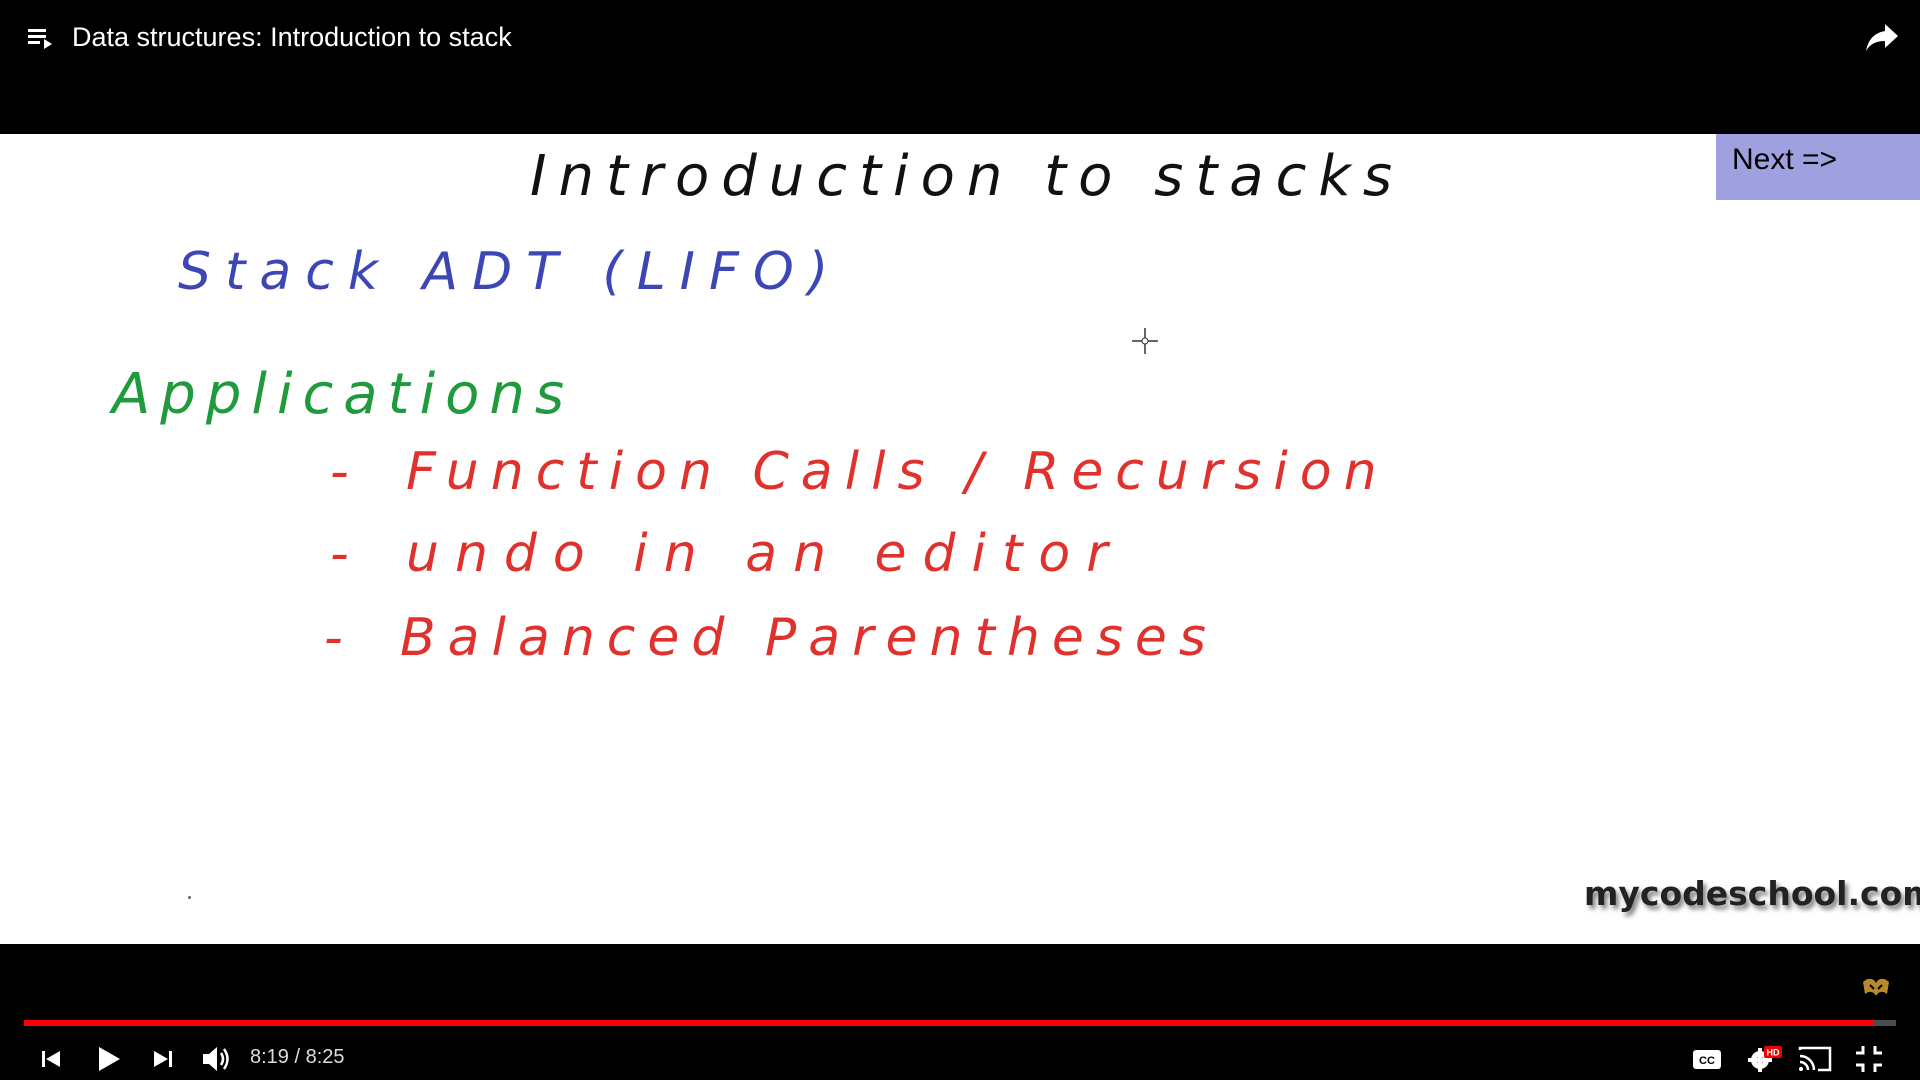  What do you see at coordinates (960, 1012) in the screenshot?
I see `control-bar: 8:19 / 8:25 CC HD` at bounding box center [960, 1012].